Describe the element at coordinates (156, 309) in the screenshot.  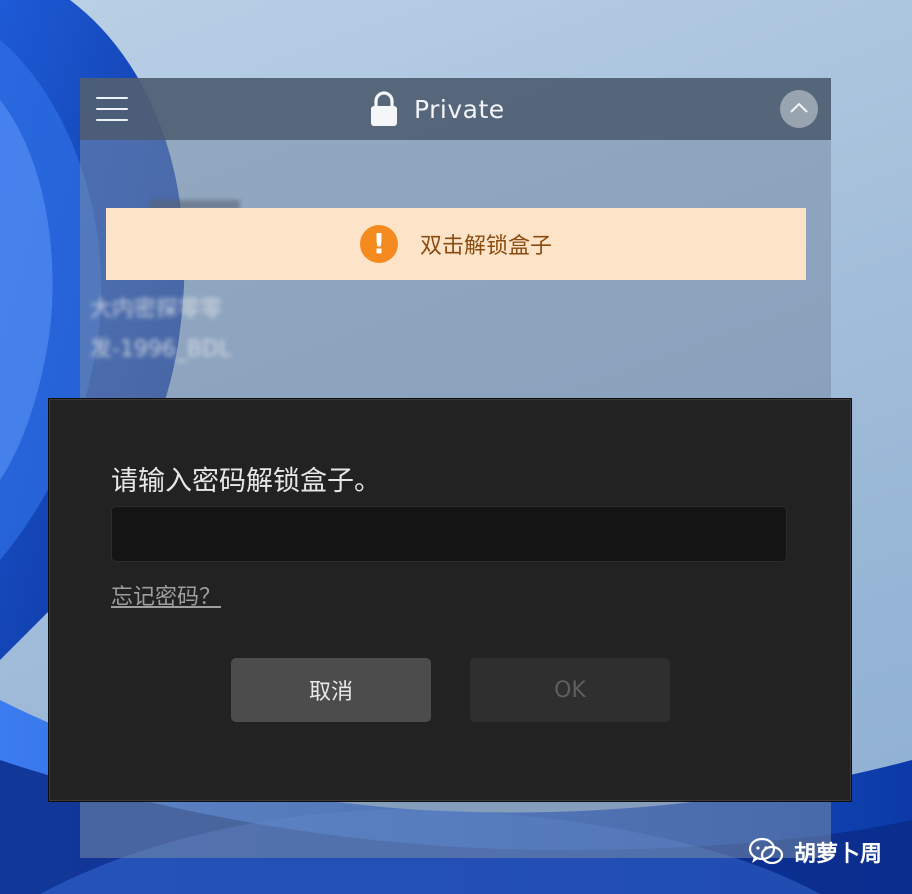
I see `blurred-file-line-1: 大内密探零零` at that location.